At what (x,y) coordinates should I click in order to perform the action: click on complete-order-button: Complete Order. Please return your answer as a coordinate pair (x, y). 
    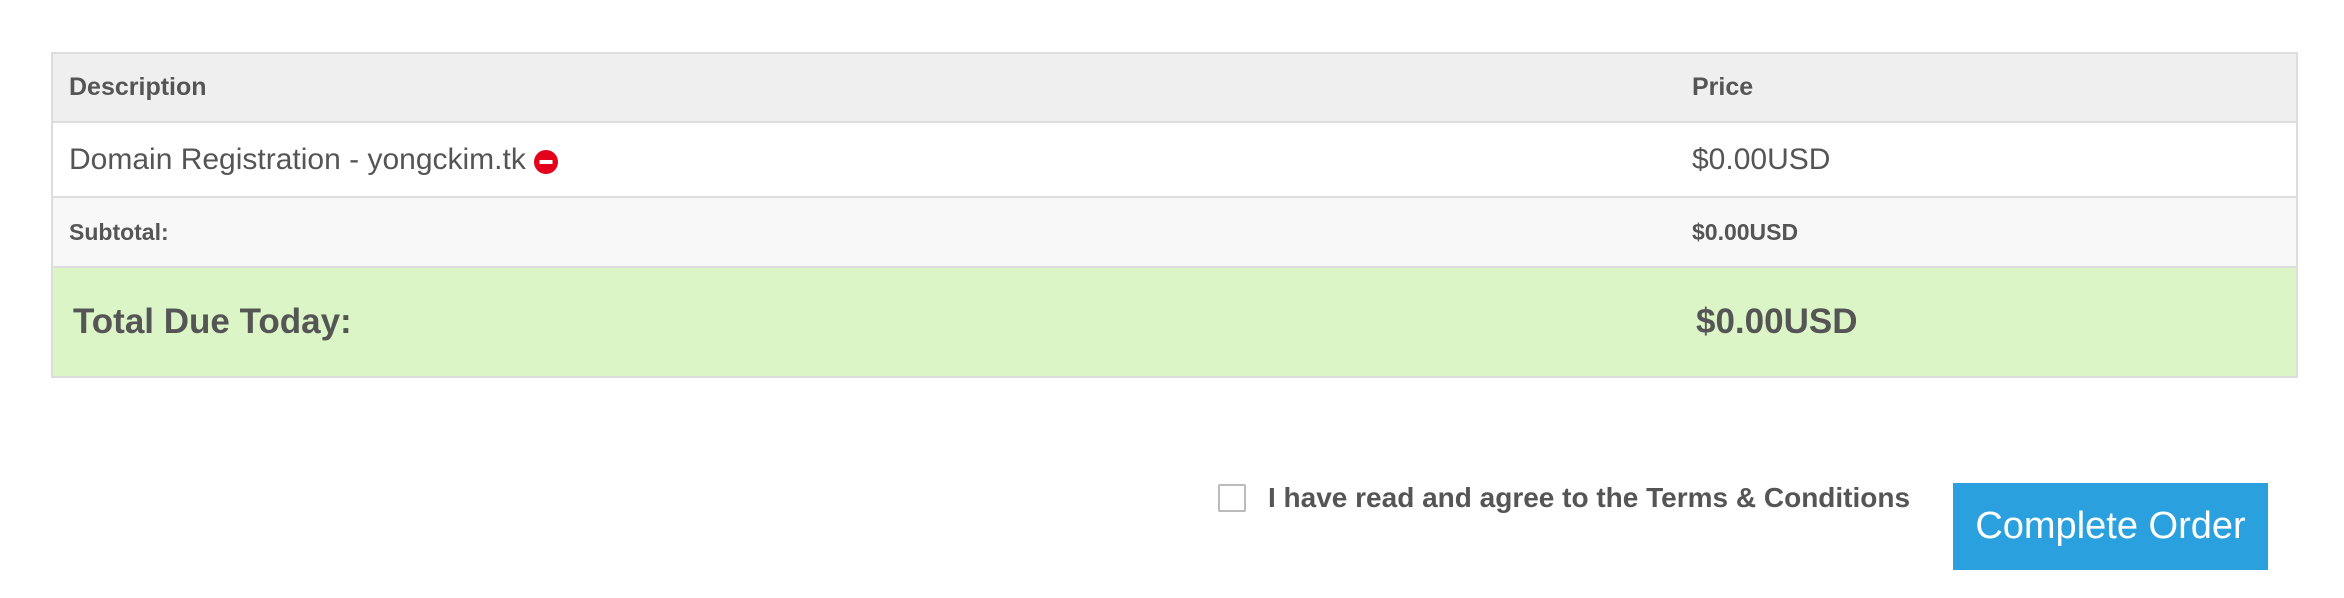
    Looking at the image, I should click on (2110, 526).